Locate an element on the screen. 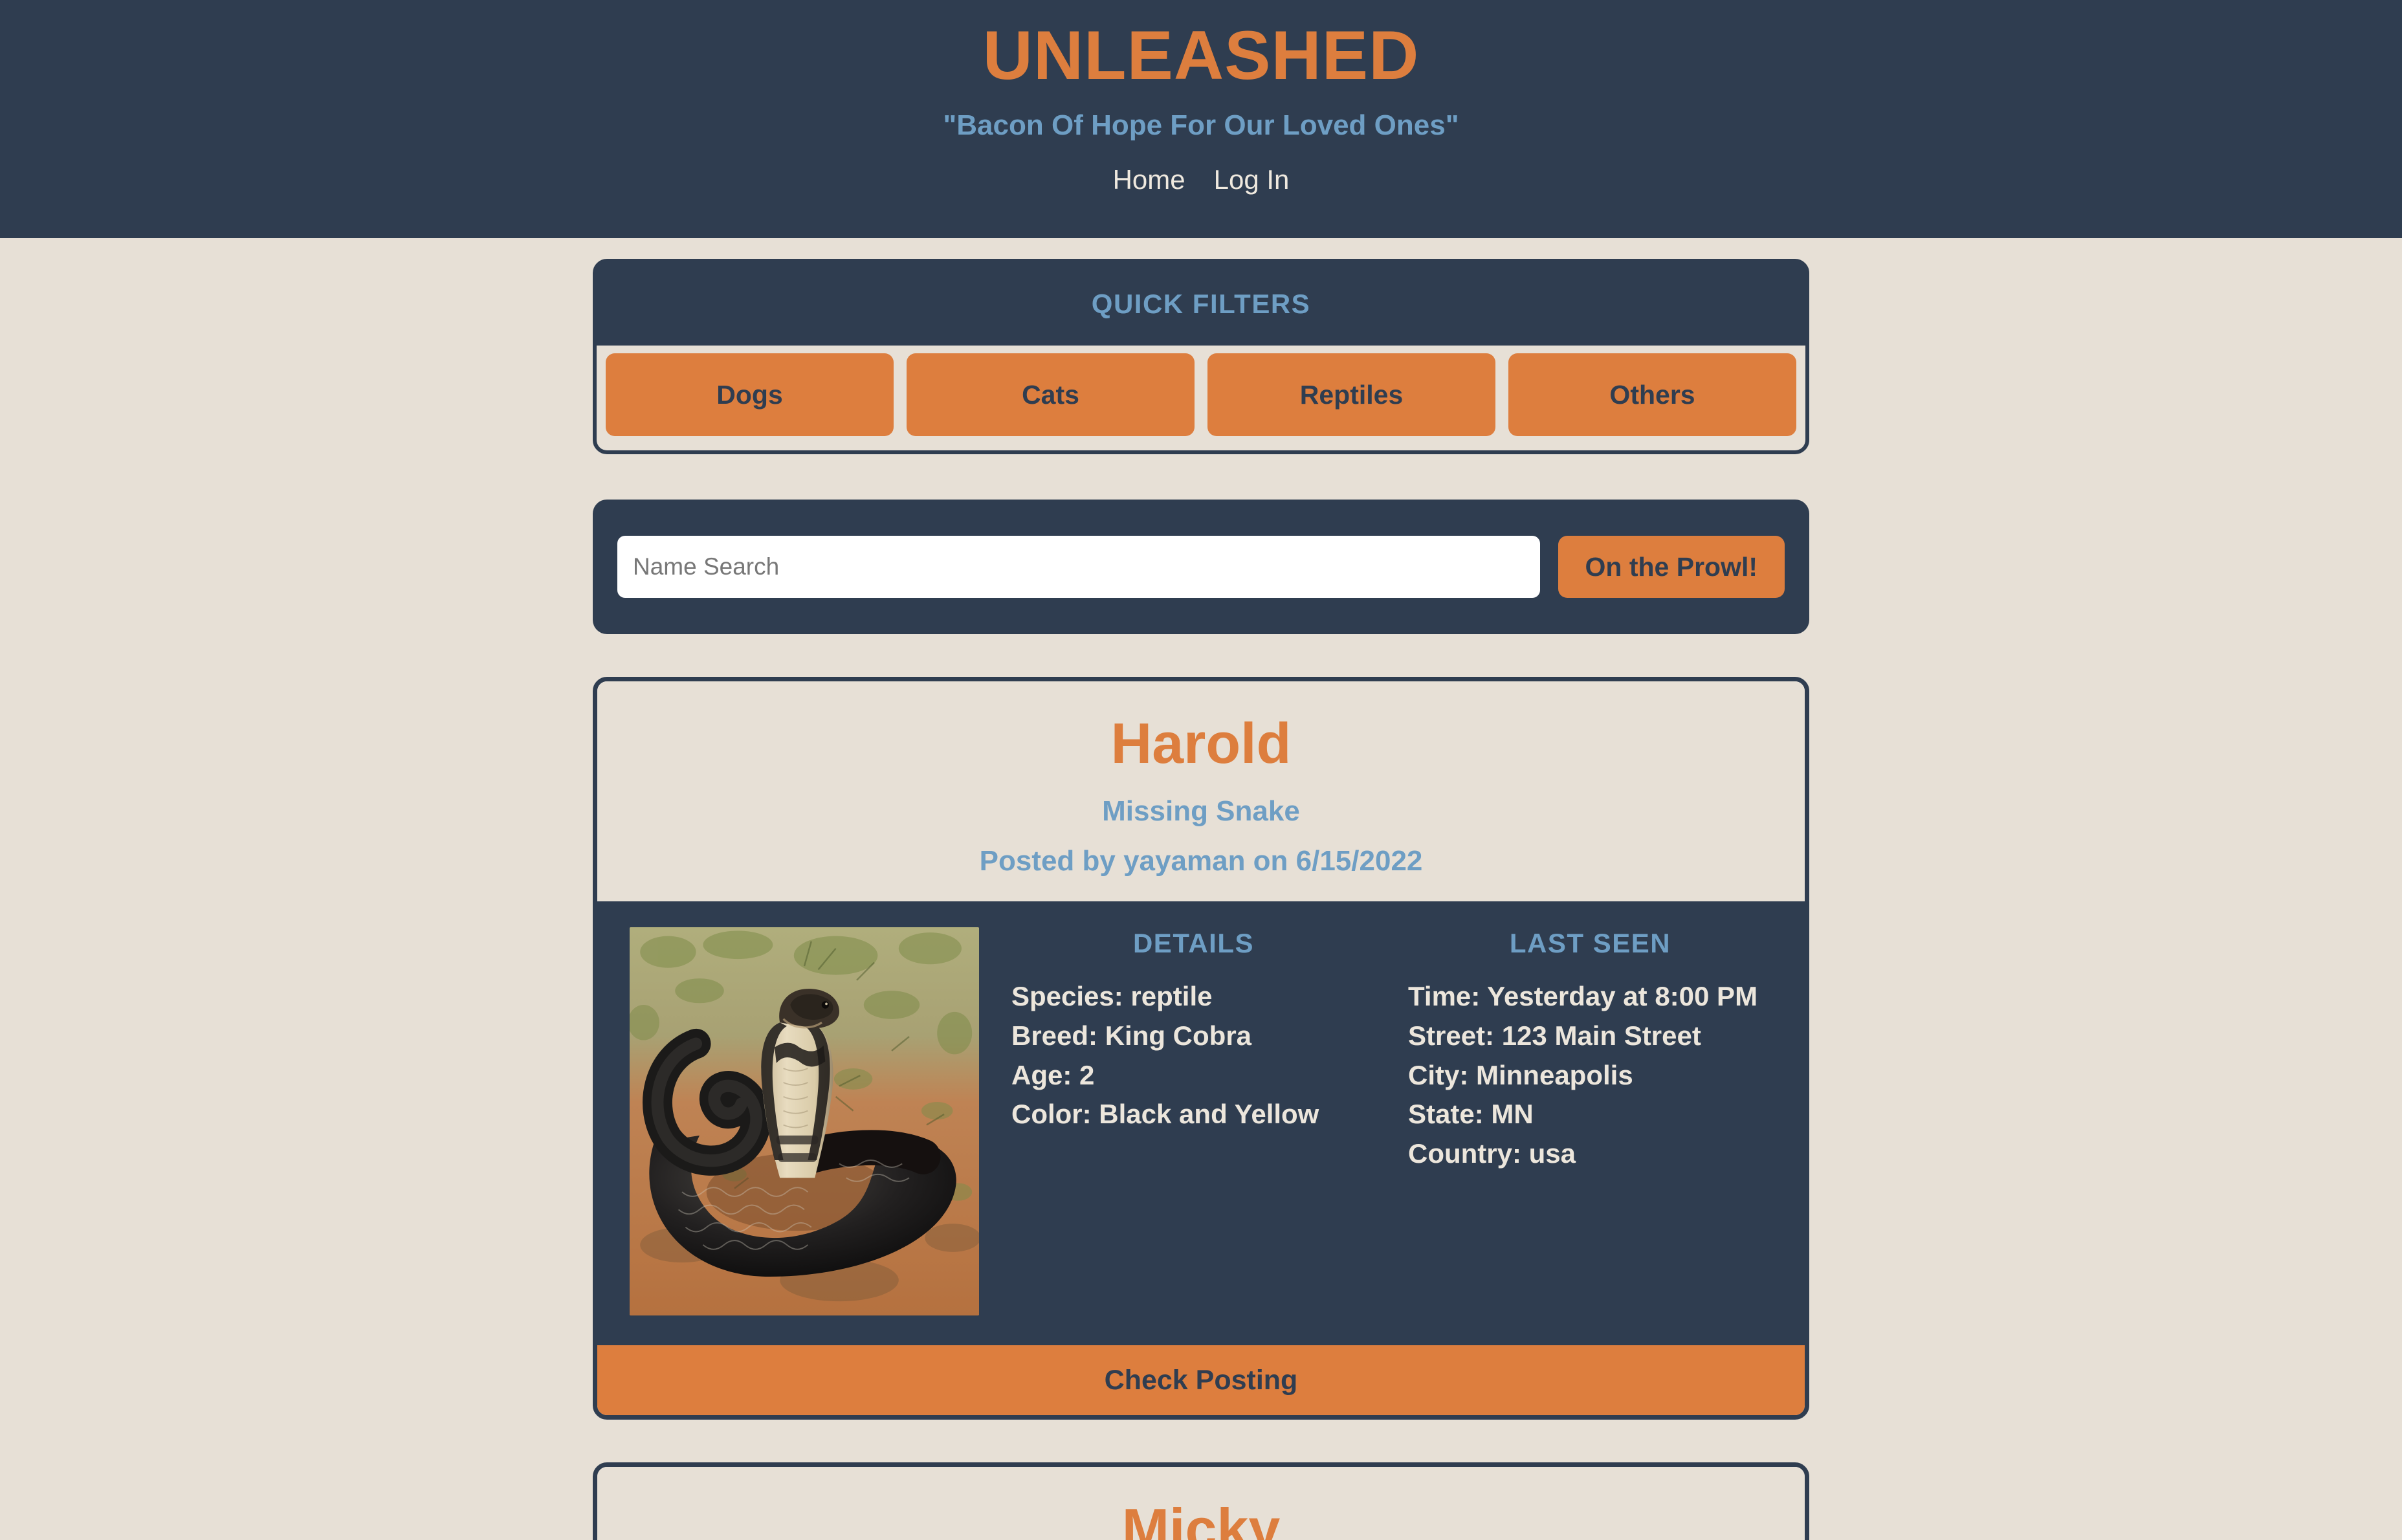 This screenshot has height=1540, width=2402. king-cobra-photo is located at coordinates (804, 1121).